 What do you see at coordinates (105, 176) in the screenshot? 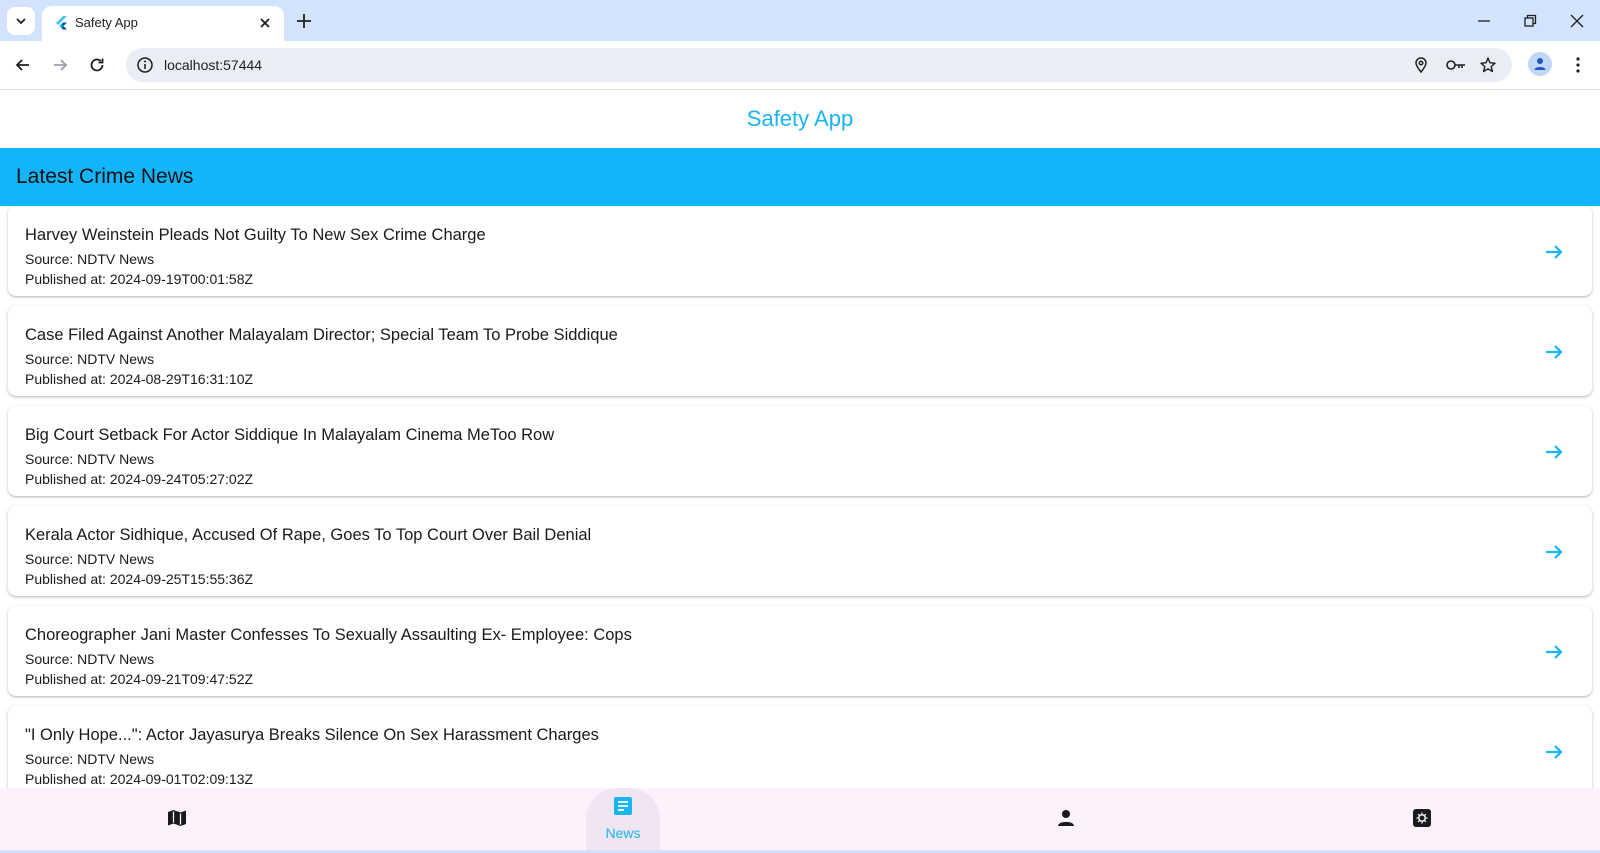
I see `section-title: Latest Crime News` at bounding box center [105, 176].